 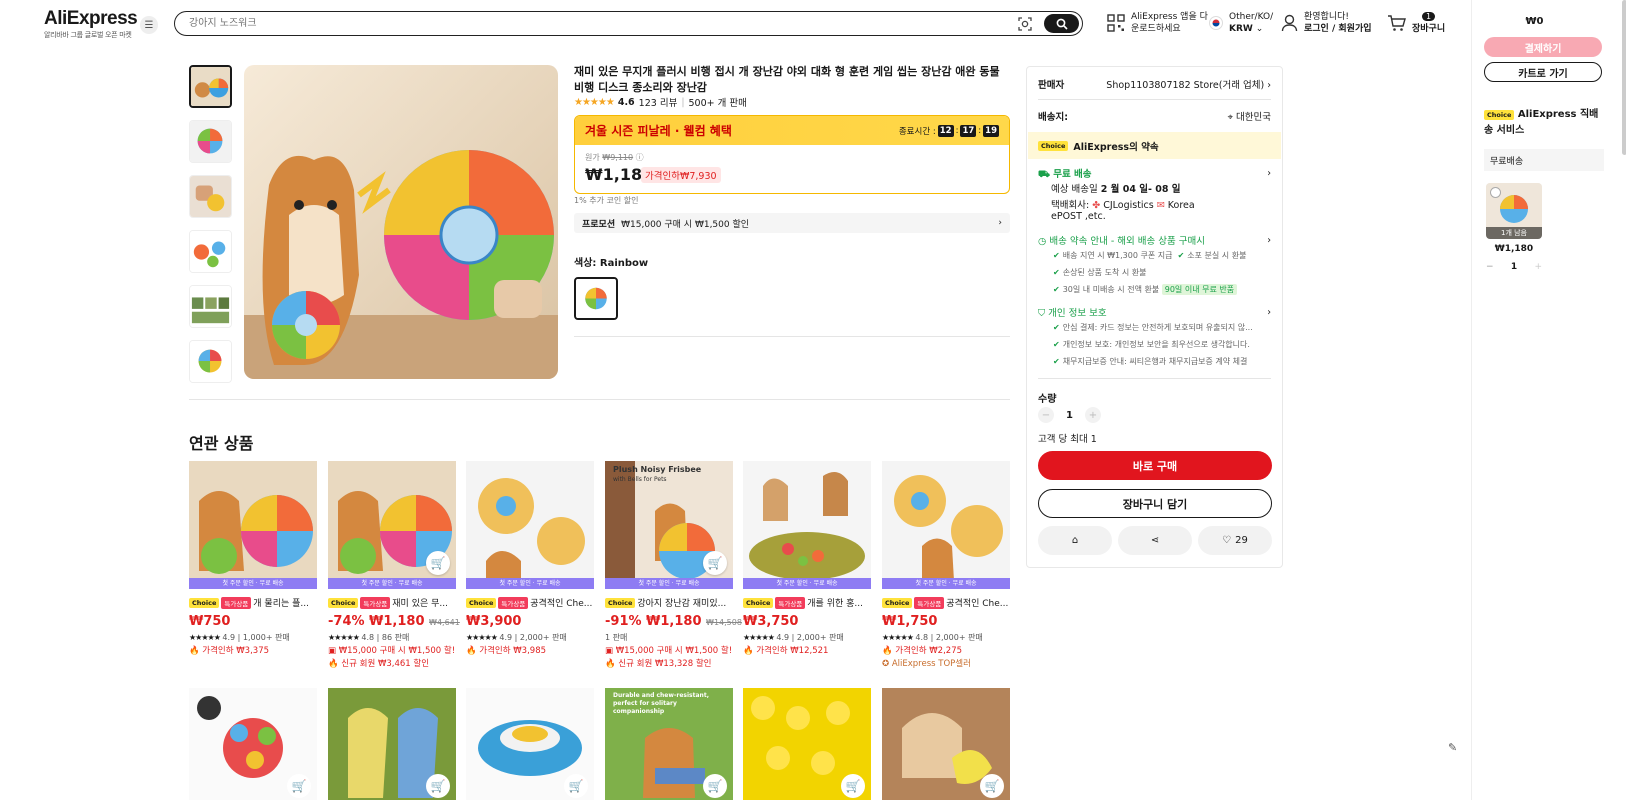 I want to click on menu-icon: ☰, so click(x=149, y=25).